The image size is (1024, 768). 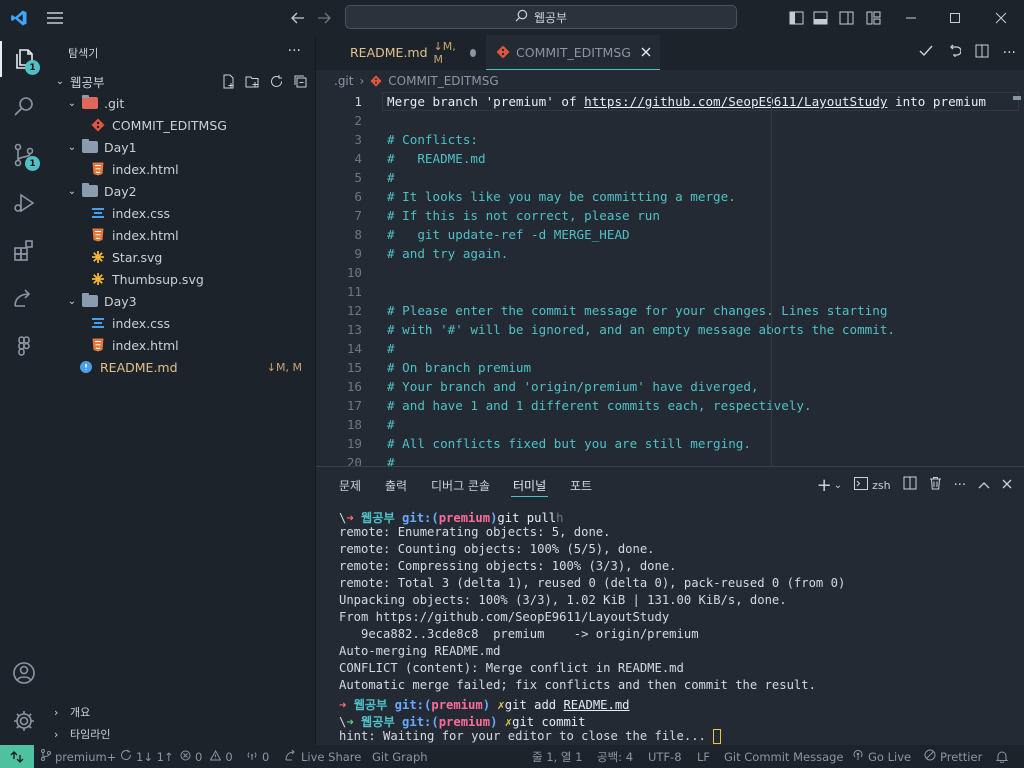 What do you see at coordinates (472, 52) in the screenshot?
I see `unsaved-dot-icon` at bounding box center [472, 52].